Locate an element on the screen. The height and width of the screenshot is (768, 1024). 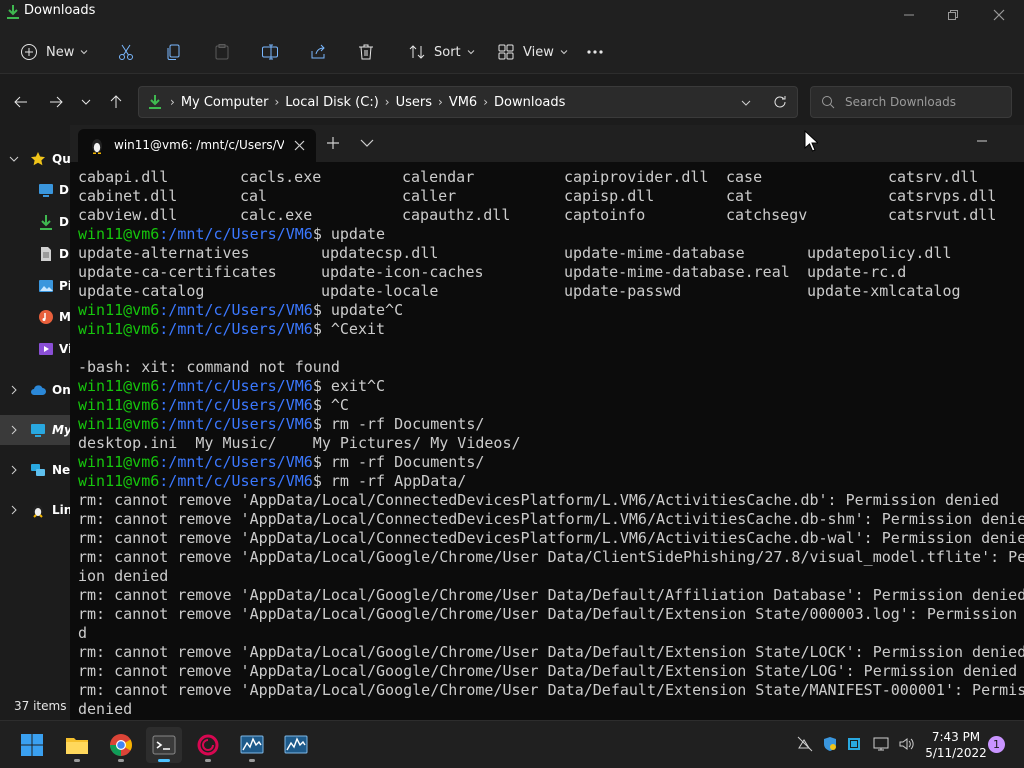
sidebar-item-onedrive: On is located at coordinates (35, 390).